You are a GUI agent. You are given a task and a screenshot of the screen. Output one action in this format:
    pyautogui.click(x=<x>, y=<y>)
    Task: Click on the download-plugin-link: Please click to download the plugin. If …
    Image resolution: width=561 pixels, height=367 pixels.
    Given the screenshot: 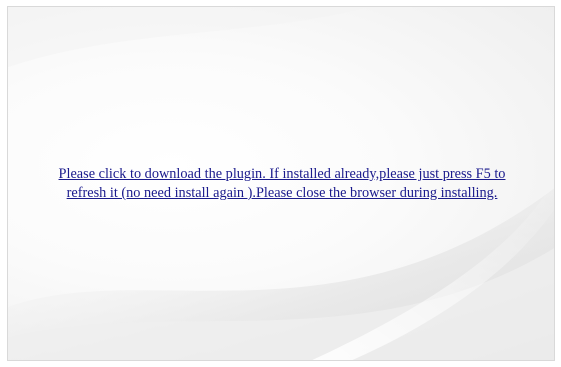 What is the action you would take?
    pyautogui.click(x=281, y=184)
    